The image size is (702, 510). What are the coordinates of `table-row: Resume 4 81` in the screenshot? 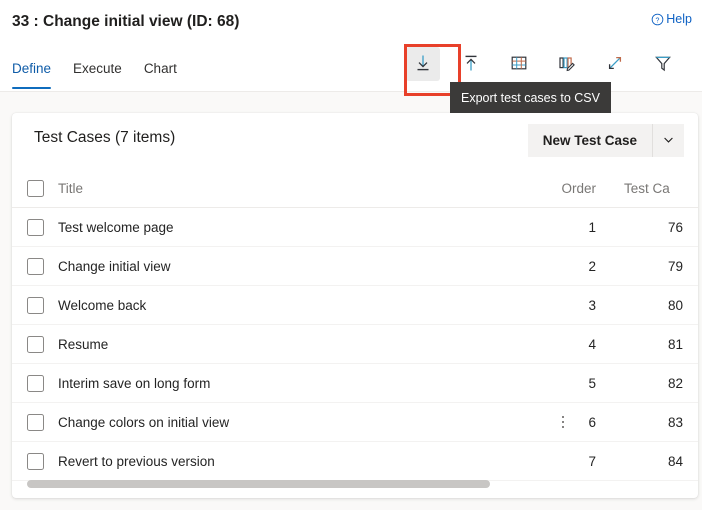 It's located at (355, 344).